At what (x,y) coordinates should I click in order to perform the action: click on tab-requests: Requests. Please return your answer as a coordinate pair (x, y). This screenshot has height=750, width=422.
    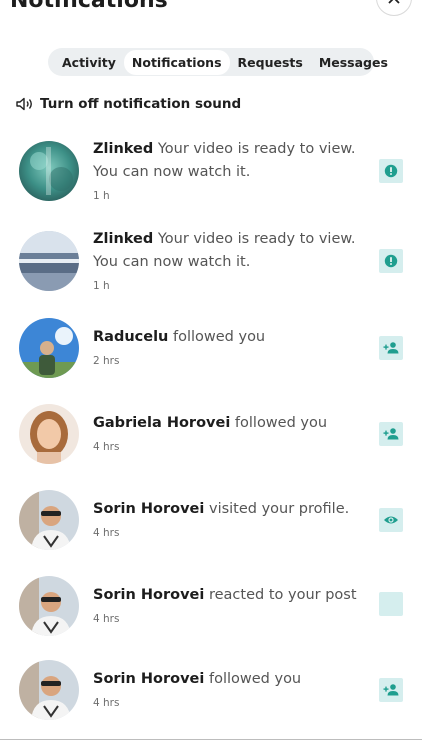
    Looking at the image, I should click on (270, 62).